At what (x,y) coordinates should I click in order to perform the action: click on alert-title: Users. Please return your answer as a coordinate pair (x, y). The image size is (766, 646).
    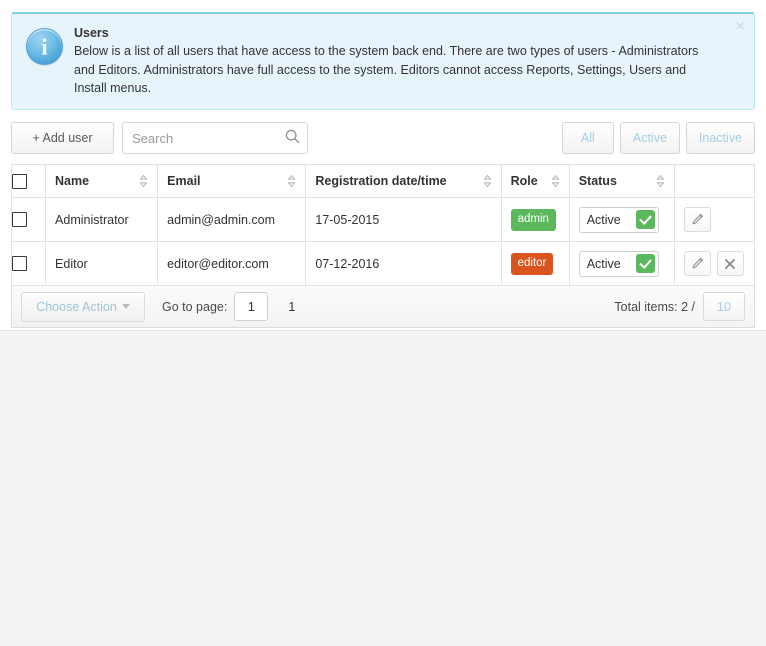
    Looking at the image, I should click on (91, 33).